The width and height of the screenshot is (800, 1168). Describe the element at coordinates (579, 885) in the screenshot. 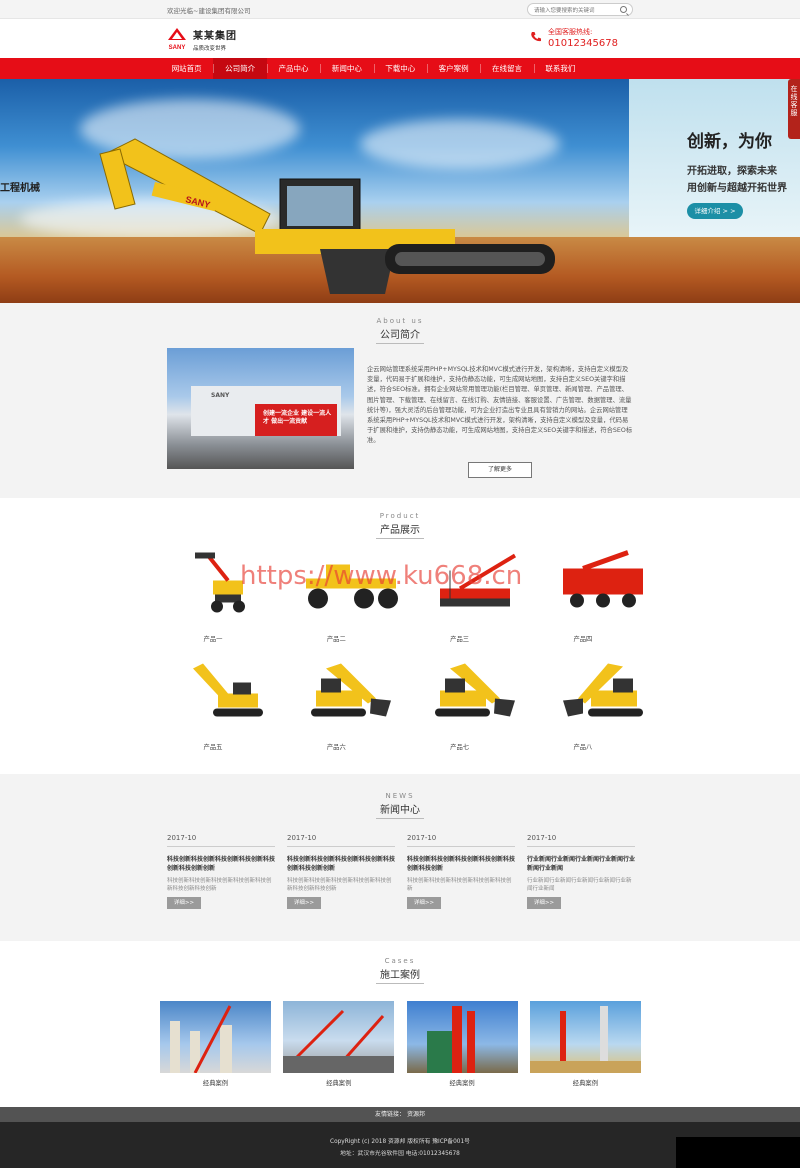

I see `news-desc: 行业新闻行业新闻行业新闻行业新闻行业新闻行业新闻` at that location.